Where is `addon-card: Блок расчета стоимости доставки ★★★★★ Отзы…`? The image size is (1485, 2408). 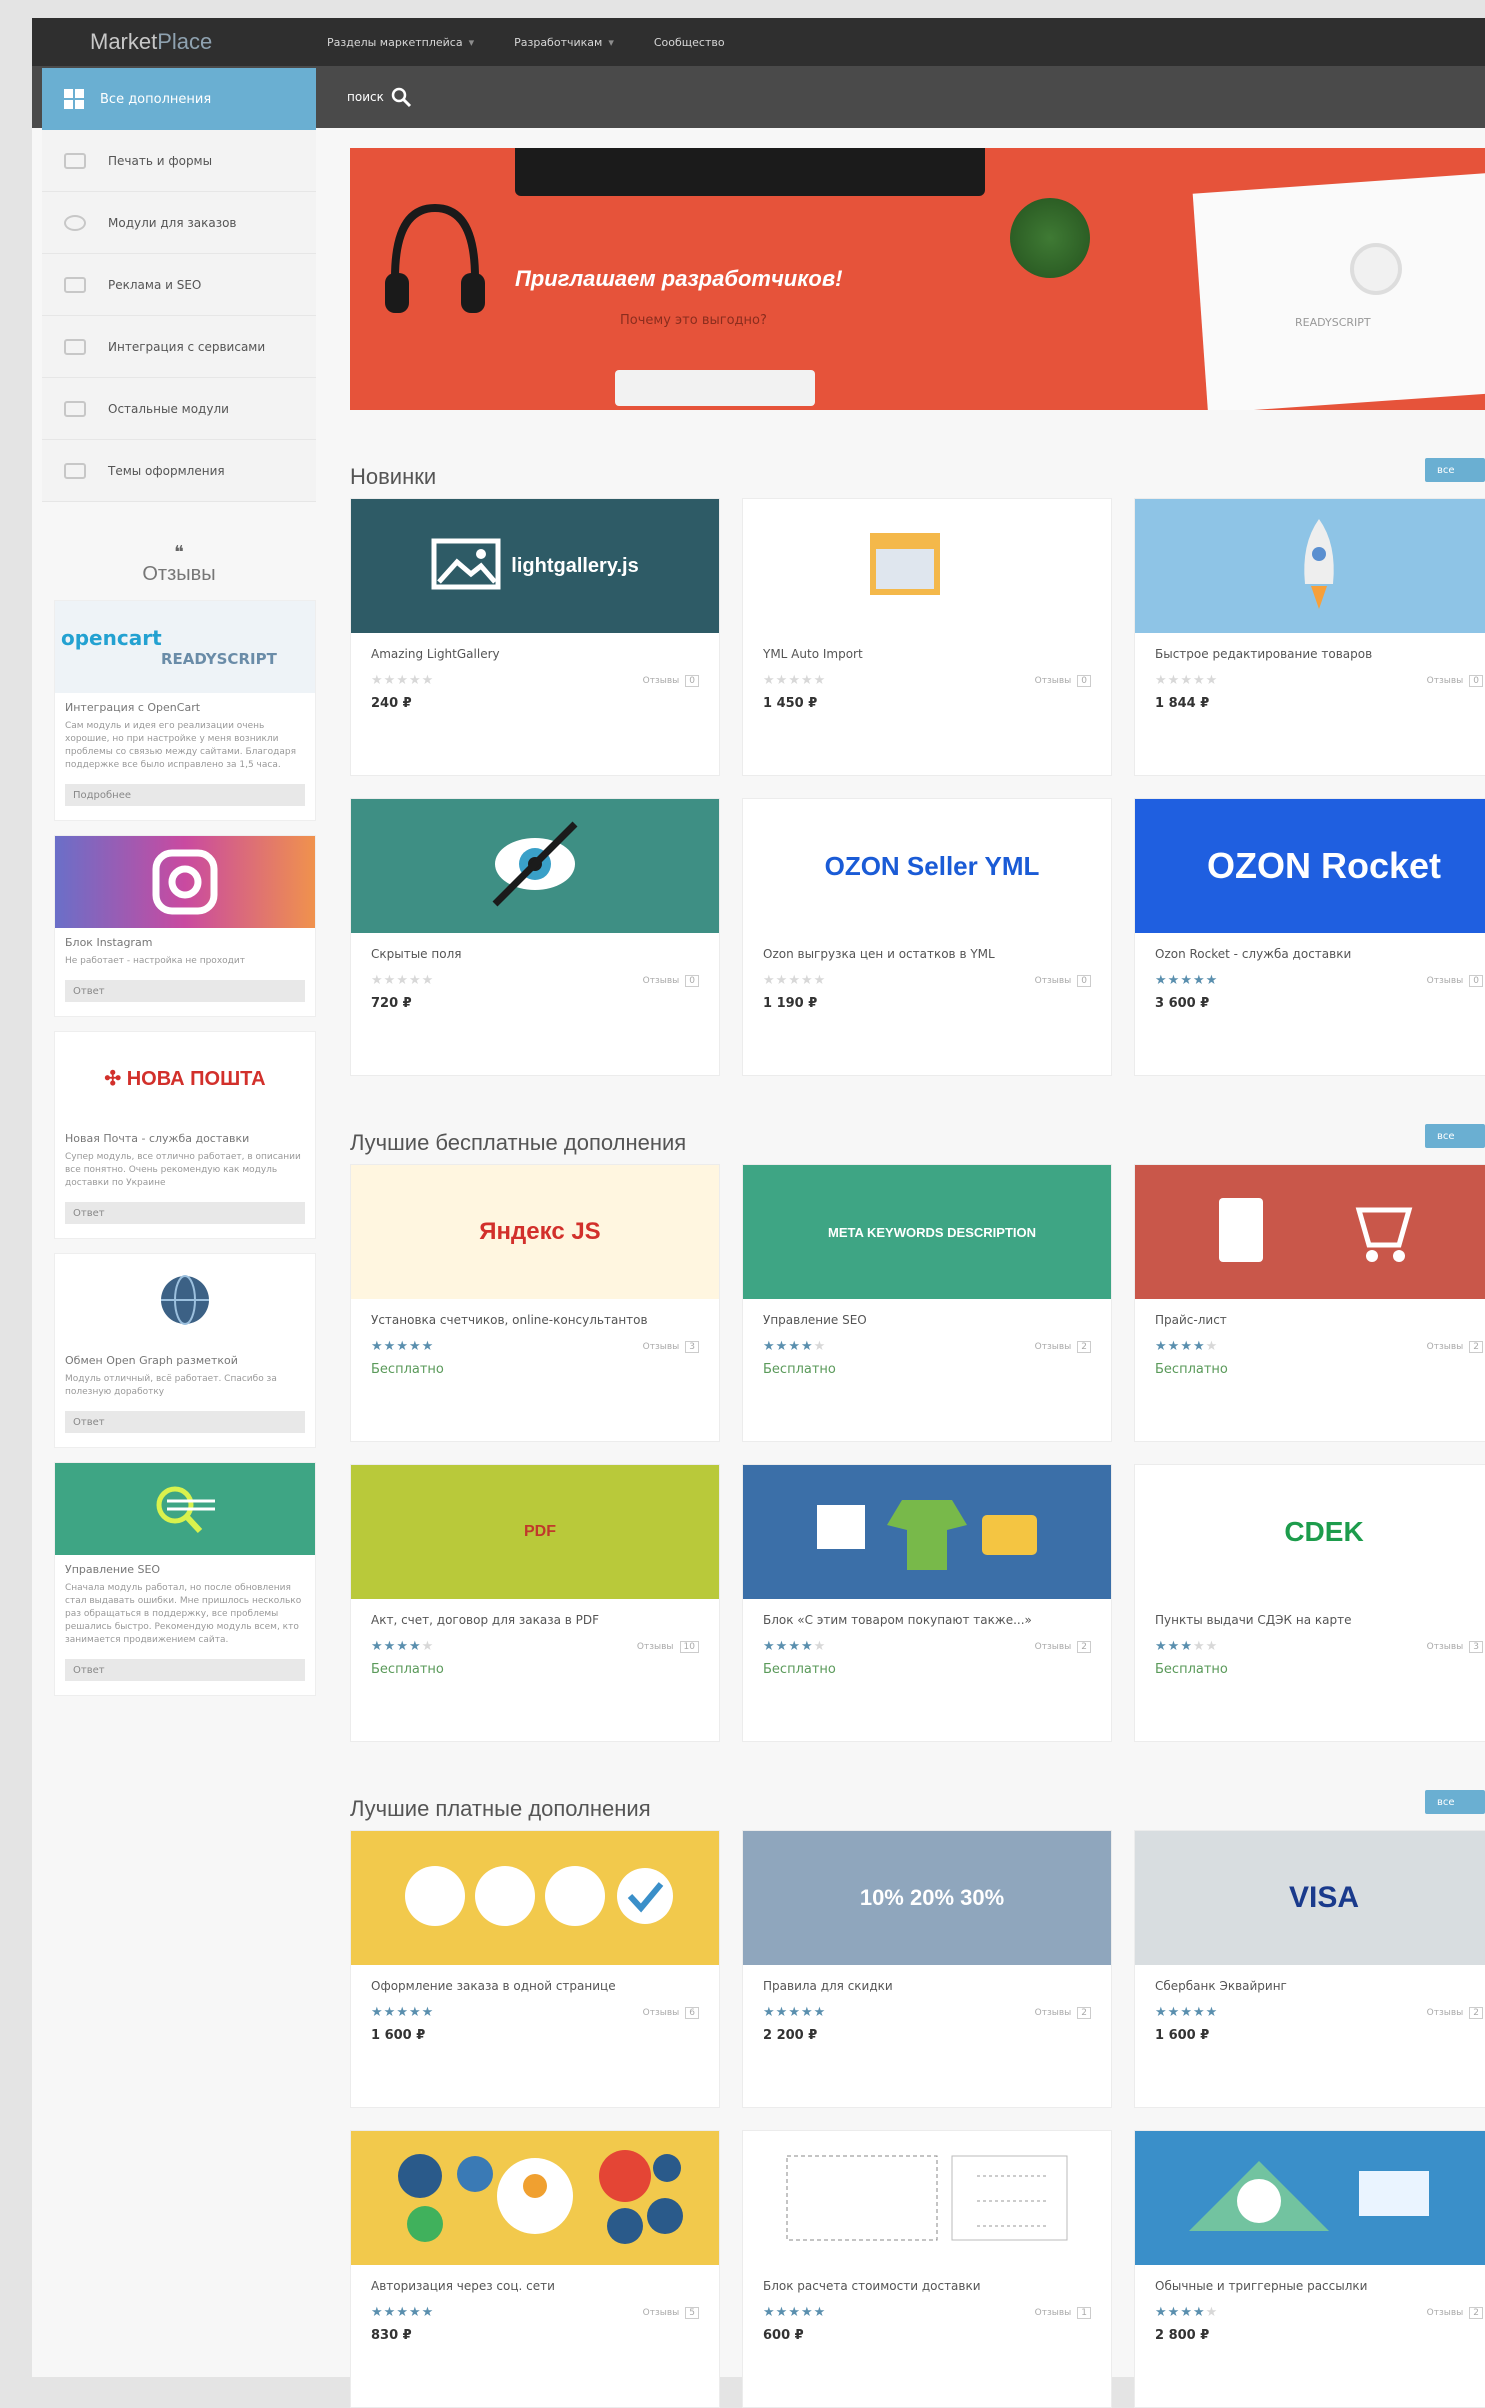 addon-card: Блок расчета стоимости доставки ★★★★★ Отзы… is located at coordinates (927, 2269).